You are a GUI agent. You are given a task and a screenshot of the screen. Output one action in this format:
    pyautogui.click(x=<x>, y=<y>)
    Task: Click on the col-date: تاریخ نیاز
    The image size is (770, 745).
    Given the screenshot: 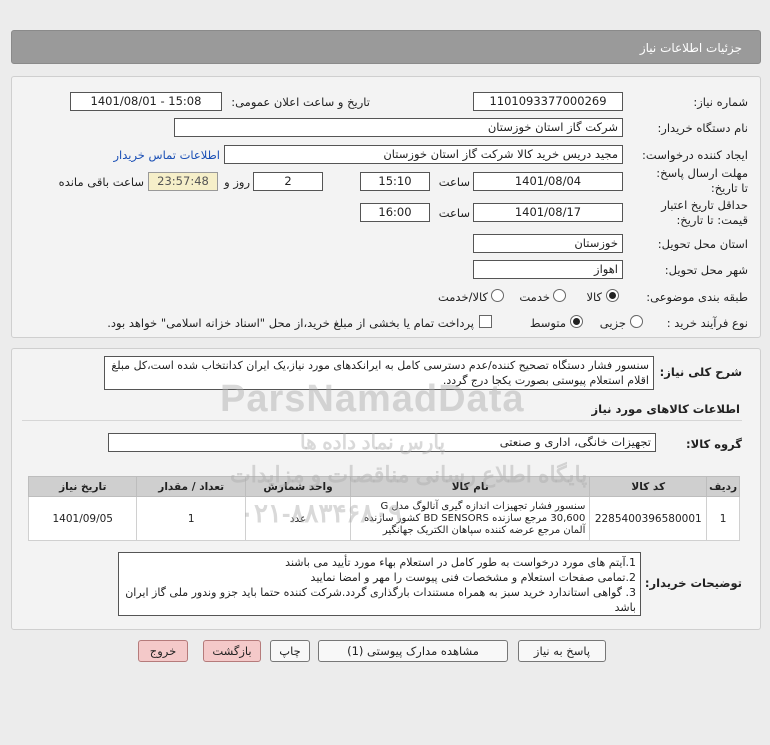 What is the action you would take?
    pyautogui.click(x=82, y=486)
    